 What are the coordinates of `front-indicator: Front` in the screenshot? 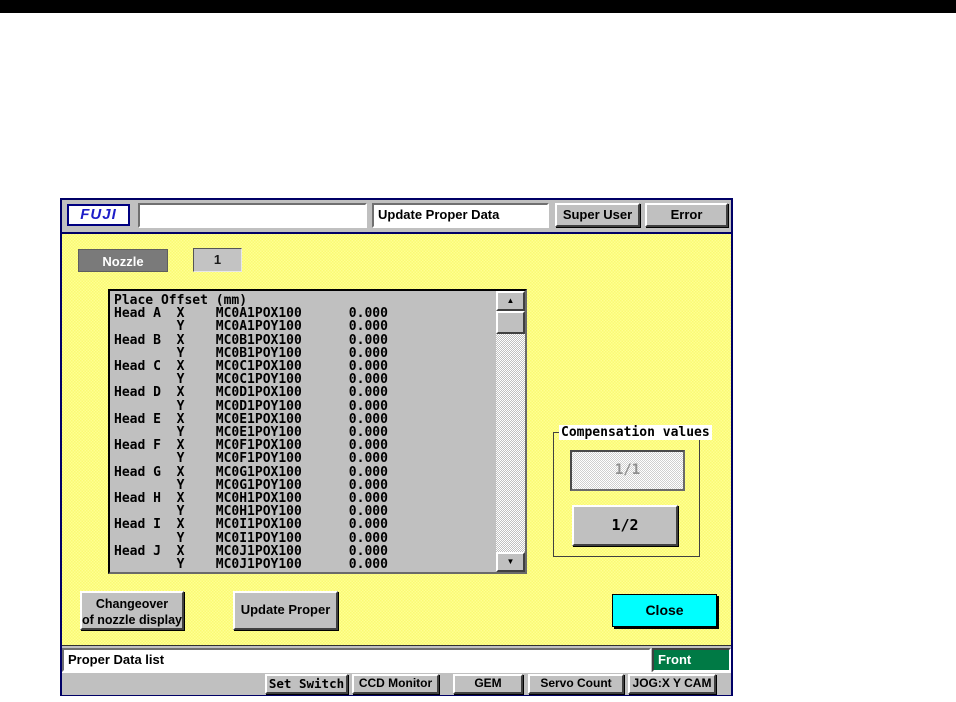 It's located at (691, 660).